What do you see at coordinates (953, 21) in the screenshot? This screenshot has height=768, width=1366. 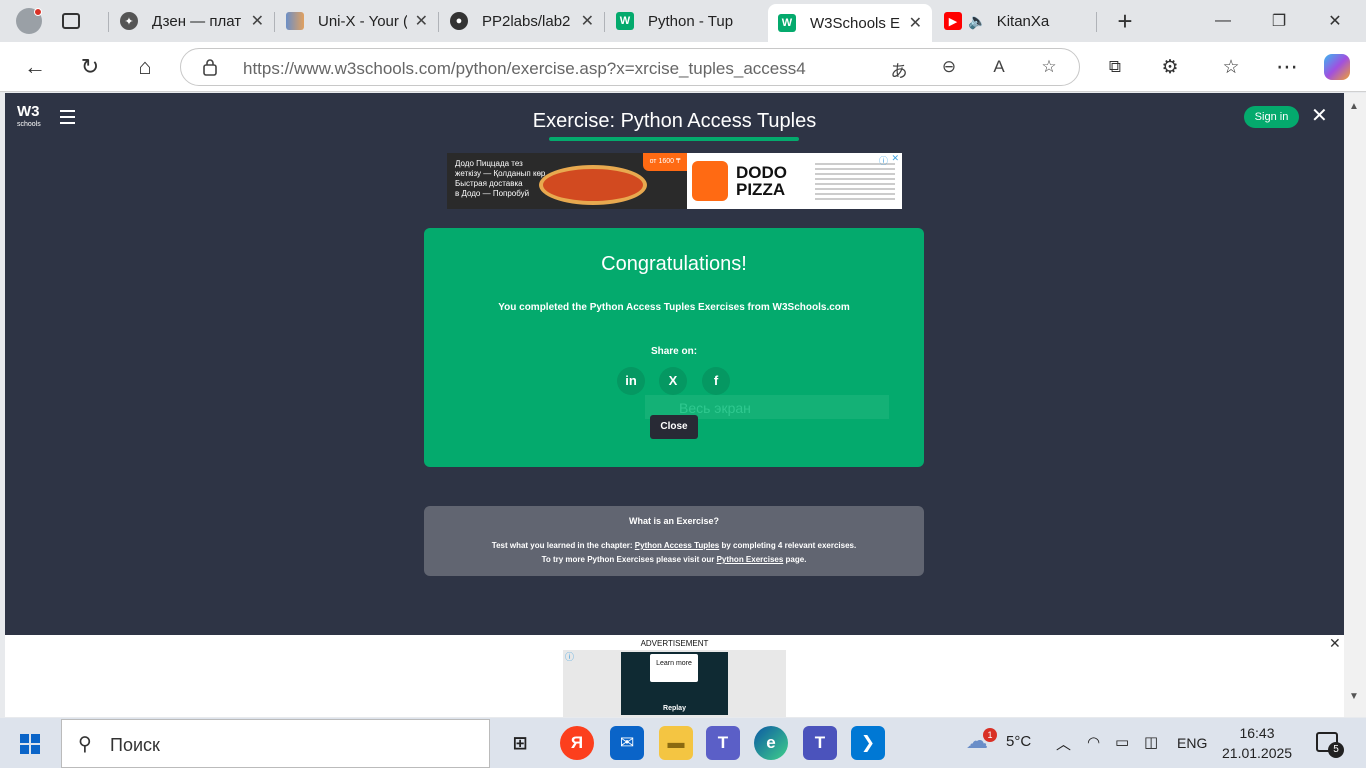 I see `youtube-icon: ▶` at bounding box center [953, 21].